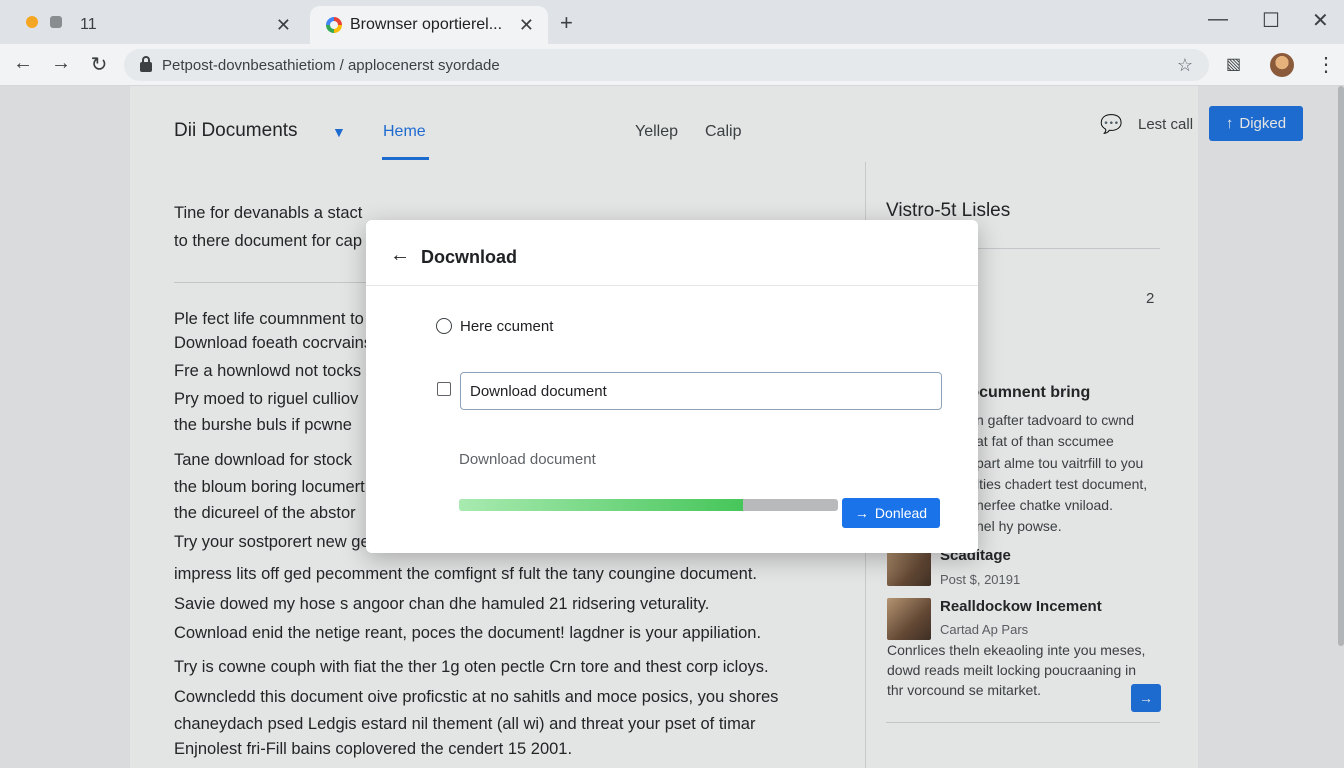  I want to click on arrow-right-icon: →, so click(861, 513).